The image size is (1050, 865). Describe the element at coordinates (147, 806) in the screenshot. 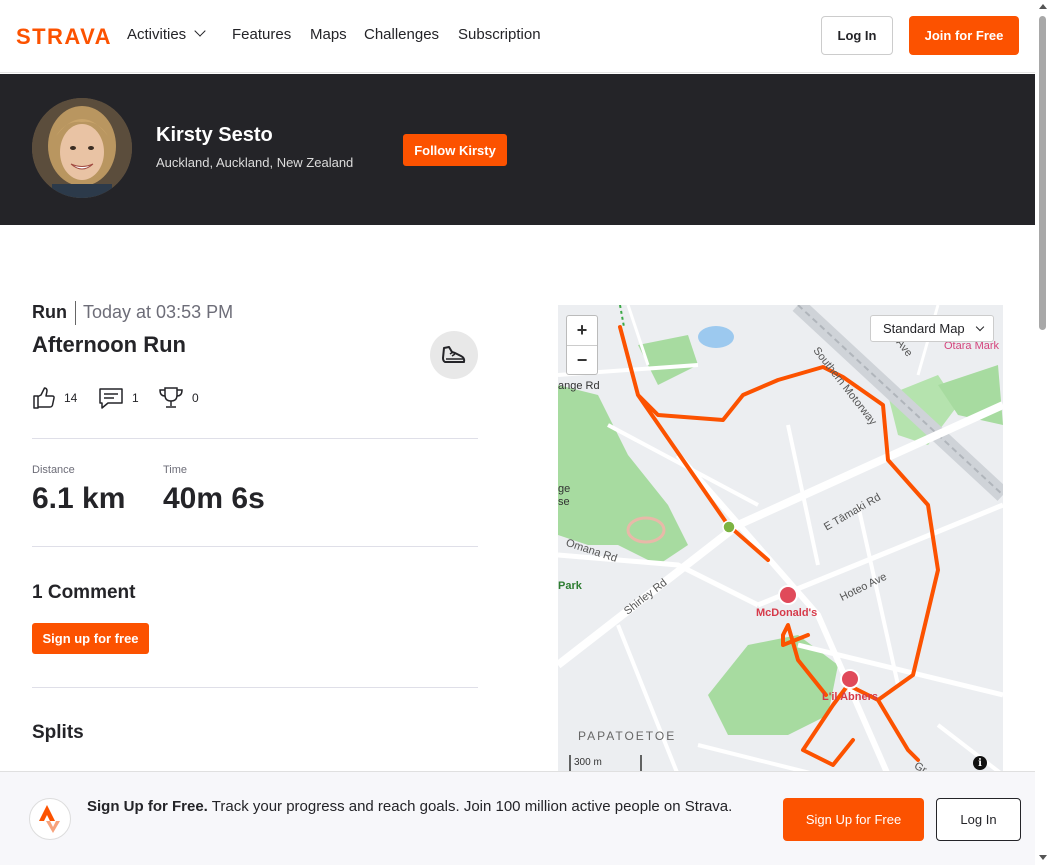

I see `banner-headline: Sign Up for Free.` at that location.